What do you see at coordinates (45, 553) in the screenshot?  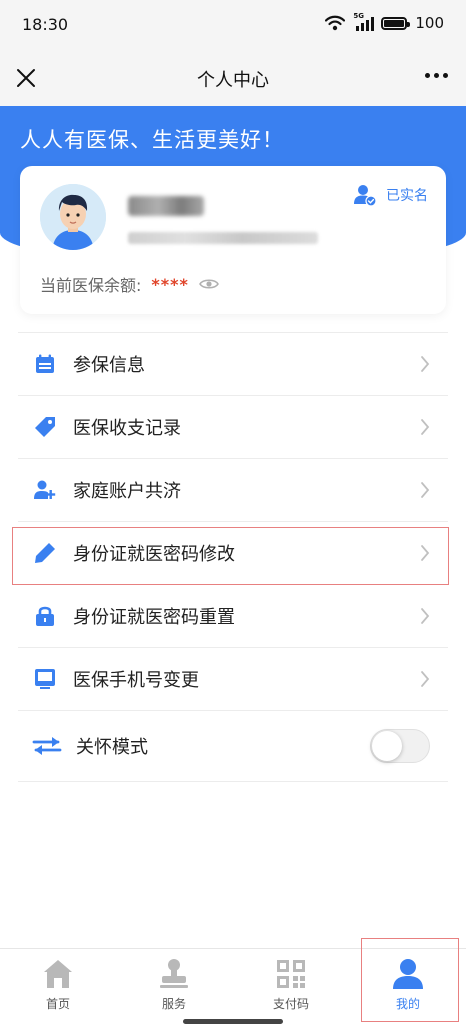 I see `pencil-icon` at bounding box center [45, 553].